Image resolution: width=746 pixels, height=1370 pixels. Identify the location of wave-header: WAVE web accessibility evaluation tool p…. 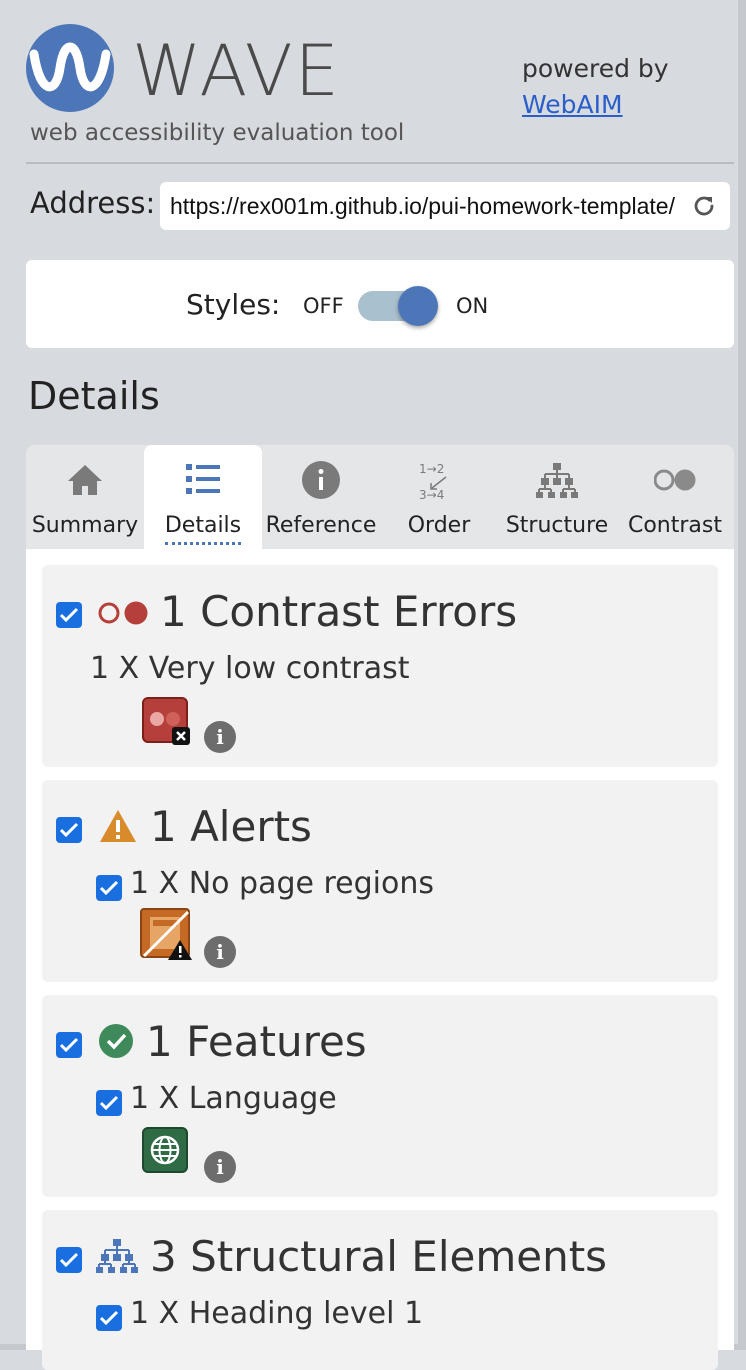
(380, 94).